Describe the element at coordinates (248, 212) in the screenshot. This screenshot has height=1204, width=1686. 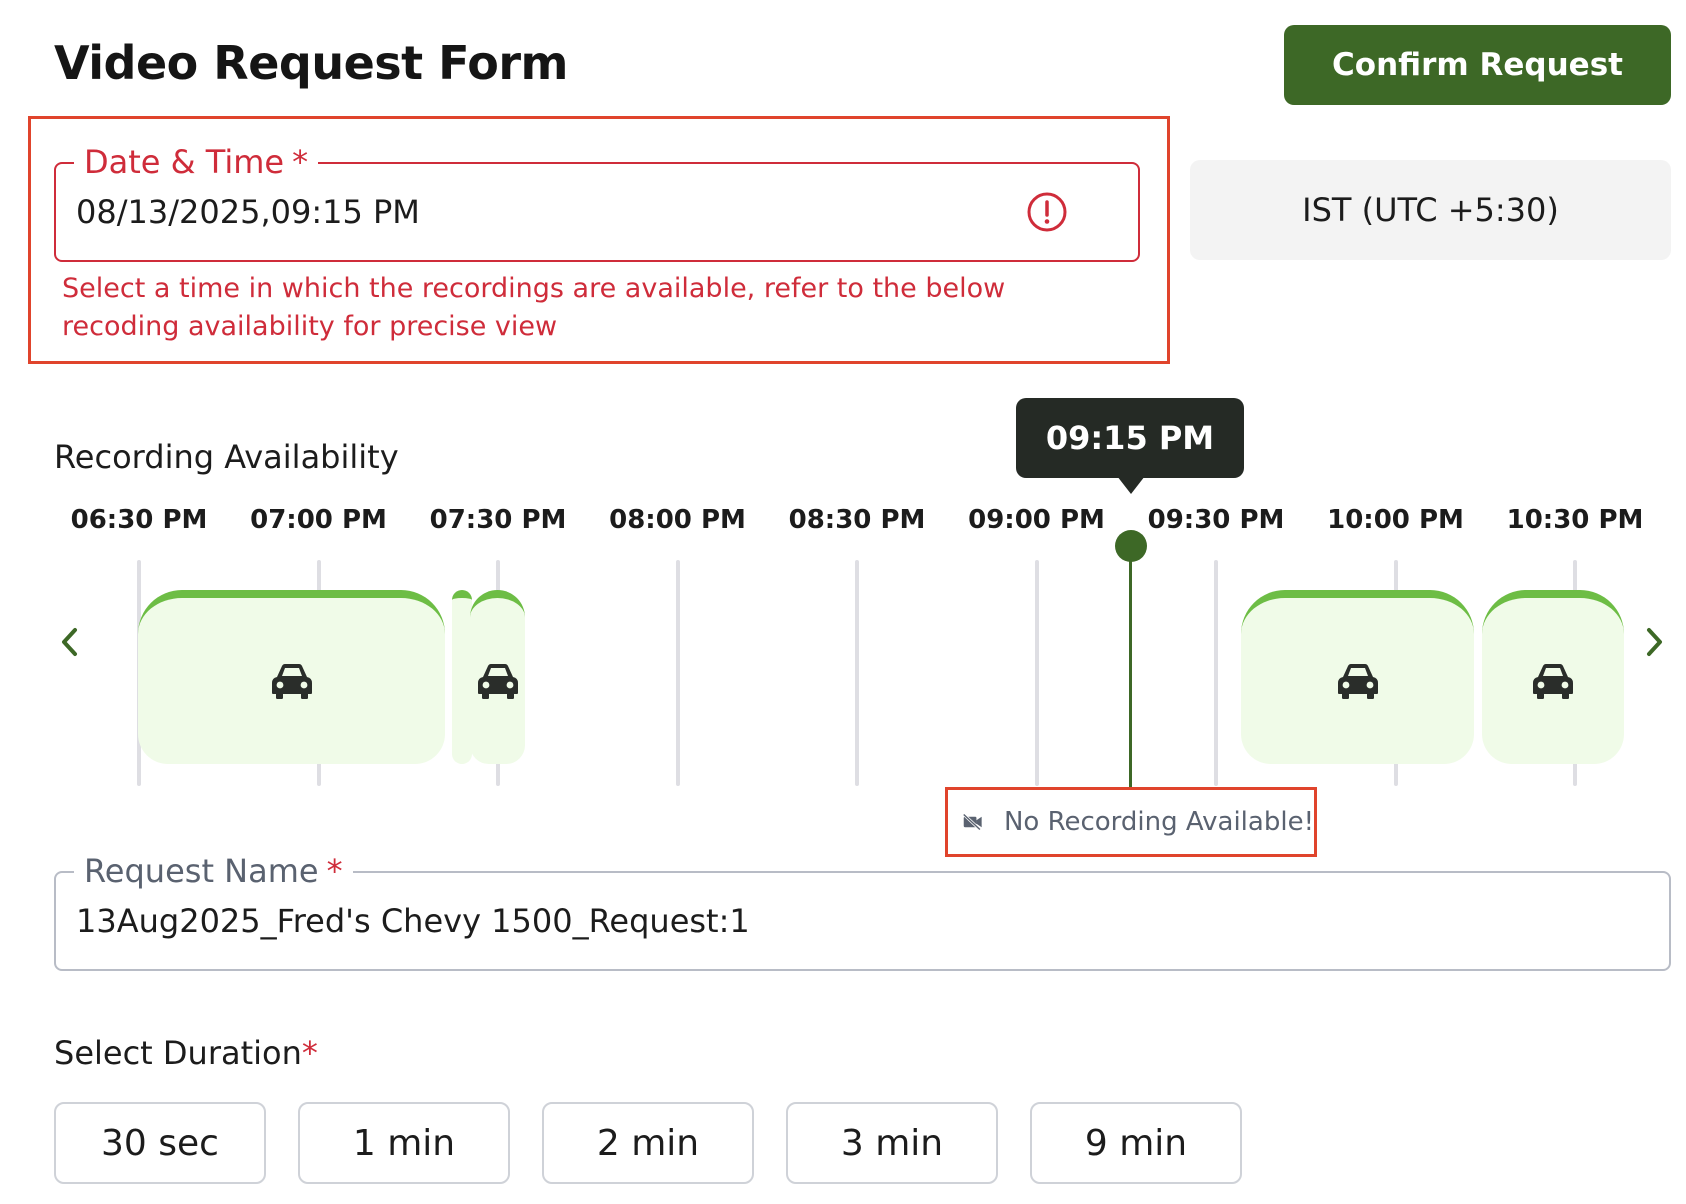
I see `date-time-input: 08/13/2025,09:15 PM` at that location.